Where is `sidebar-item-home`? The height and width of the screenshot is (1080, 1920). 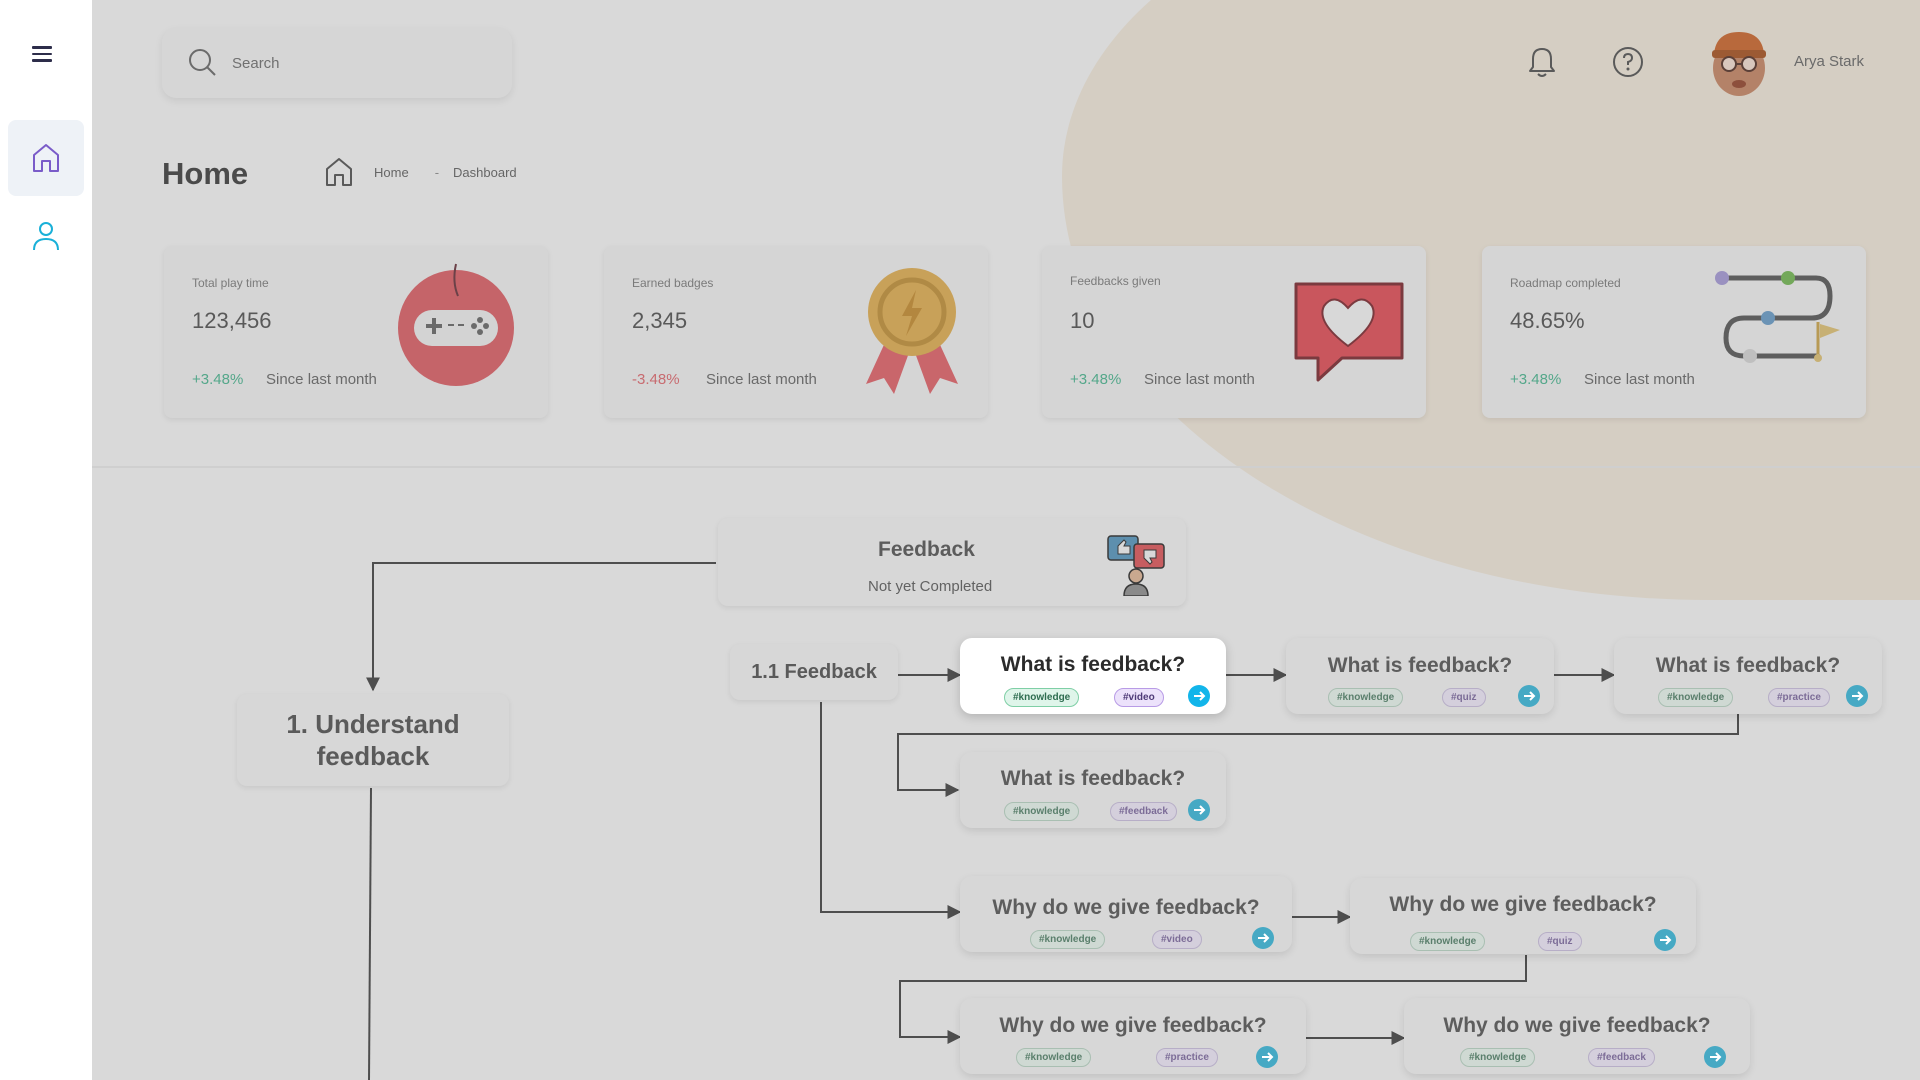
sidebar-item-home is located at coordinates (46, 158).